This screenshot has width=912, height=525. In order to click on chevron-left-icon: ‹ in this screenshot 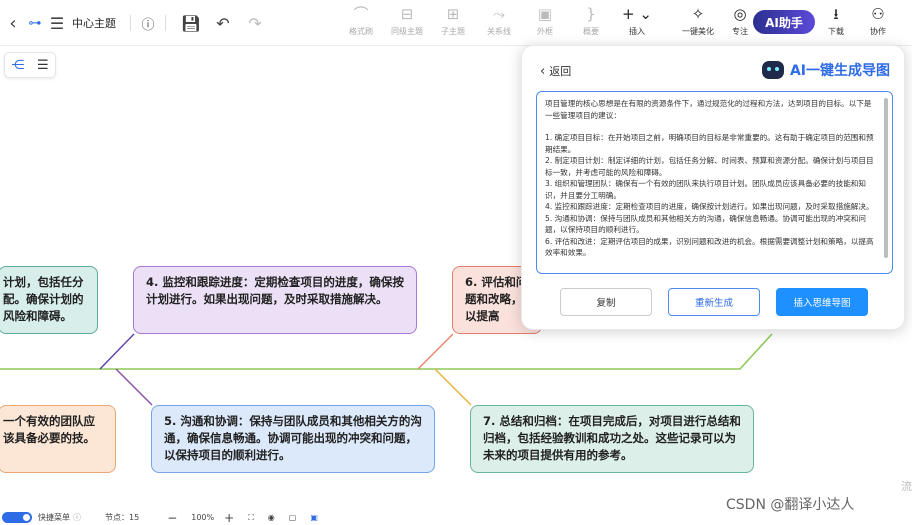, I will do `click(543, 71)`.